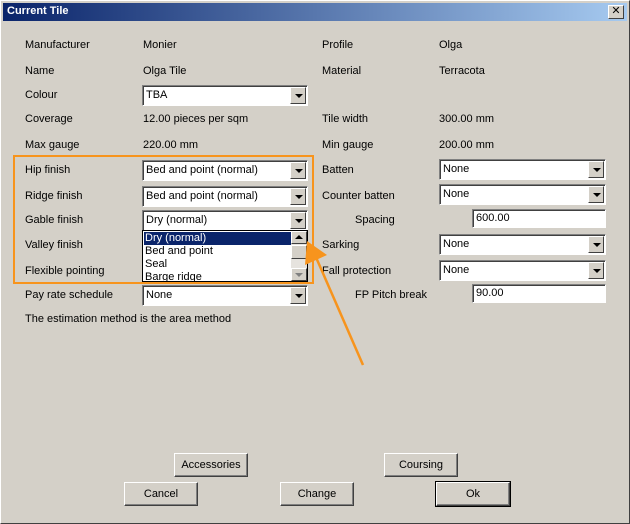  Describe the element at coordinates (522, 270) in the screenshot. I see `fall-protection-select: None` at that location.